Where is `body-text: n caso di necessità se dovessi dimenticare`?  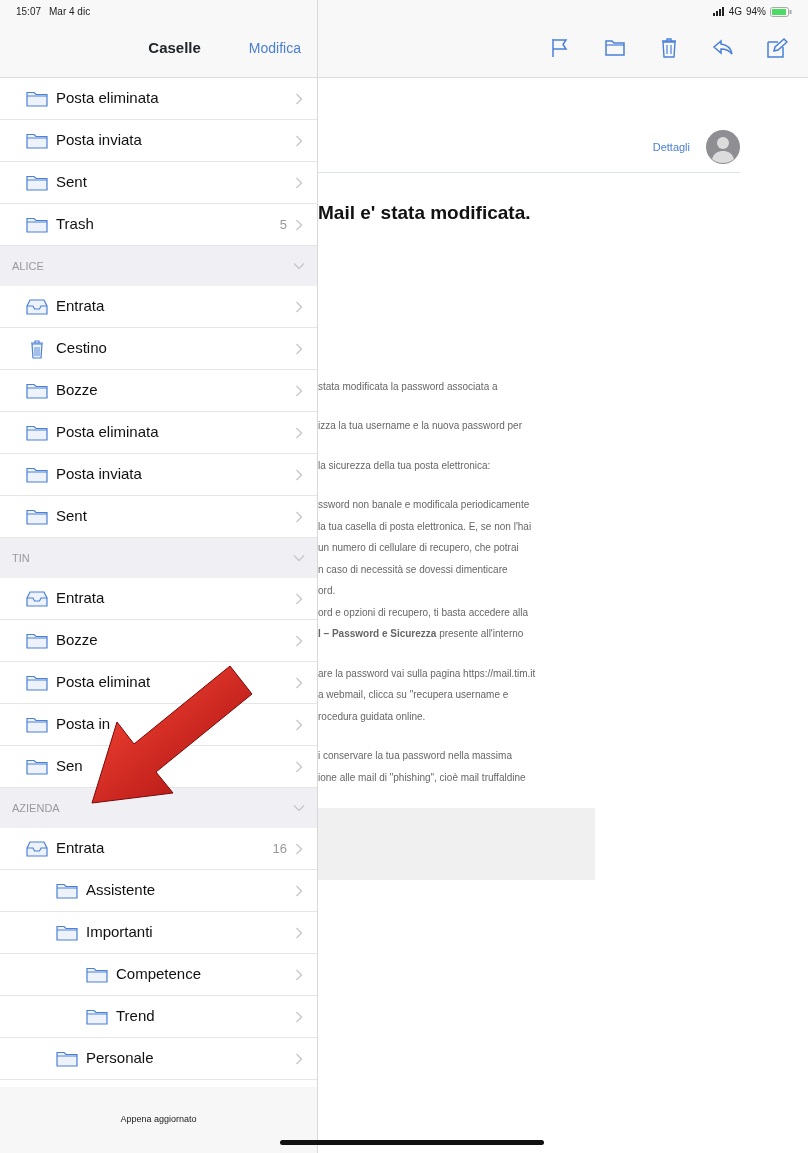 body-text: n caso di necessità se dovessi dimenticare is located at coordinates (413, 569).